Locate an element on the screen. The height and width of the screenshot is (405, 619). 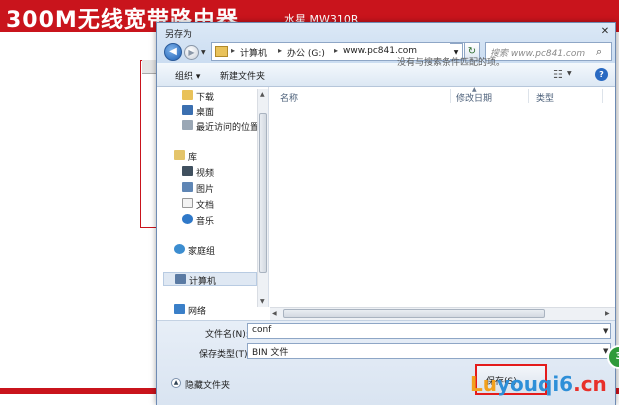
column-header-date: 修改日期 is located at coordinates (474, 97).